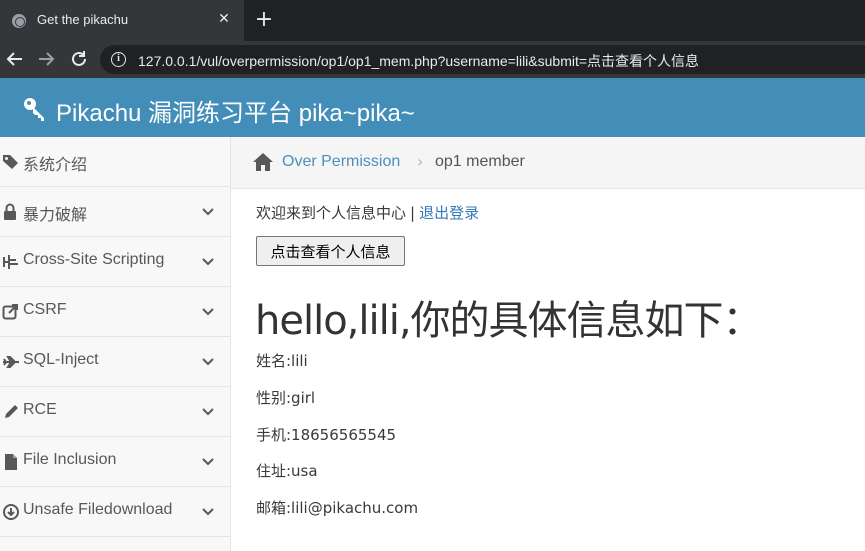 The height and width of the screenshot is (551, 865). Describe the element at coordinates (11, 262) in the screenshot. I see `sitemap-icon` at that location.